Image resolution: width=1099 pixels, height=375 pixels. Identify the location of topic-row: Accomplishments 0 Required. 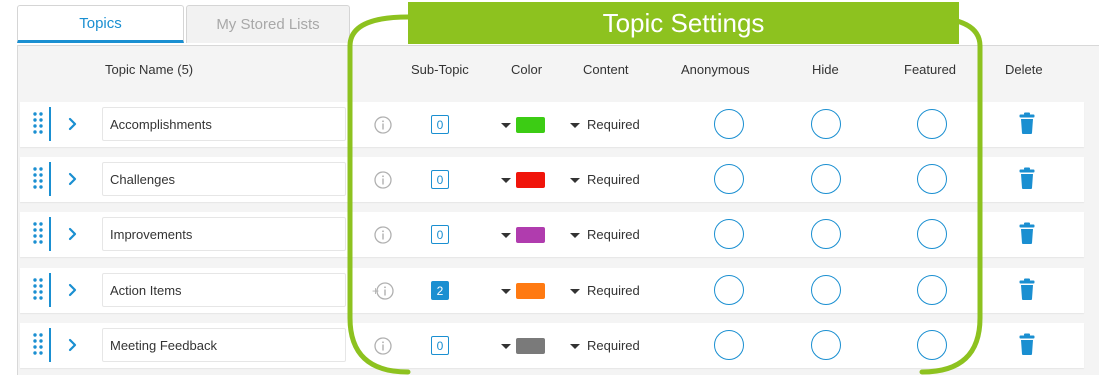
(552, 124).